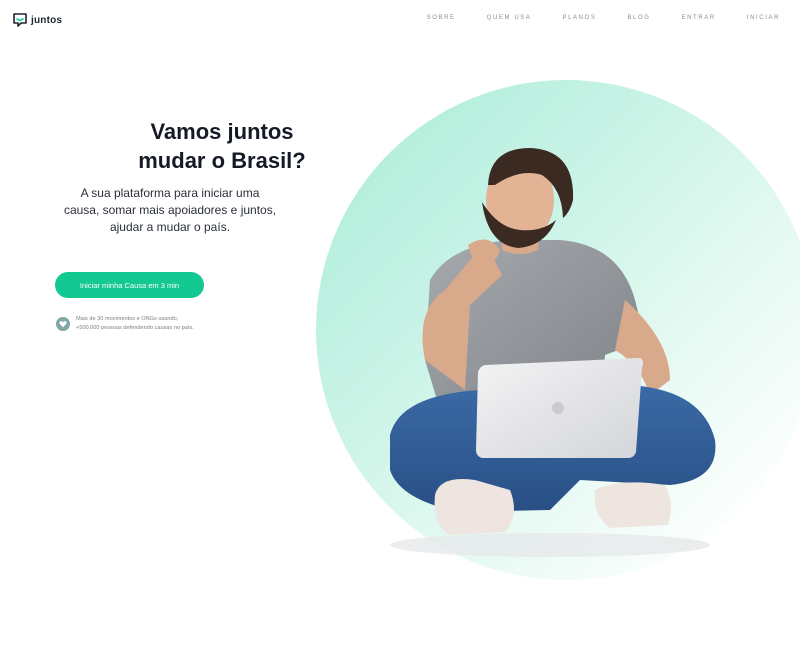  Describe the element at coordinates (579, 18) in the screenshot. I see `nav-link-planos: PLANOS` at that location.